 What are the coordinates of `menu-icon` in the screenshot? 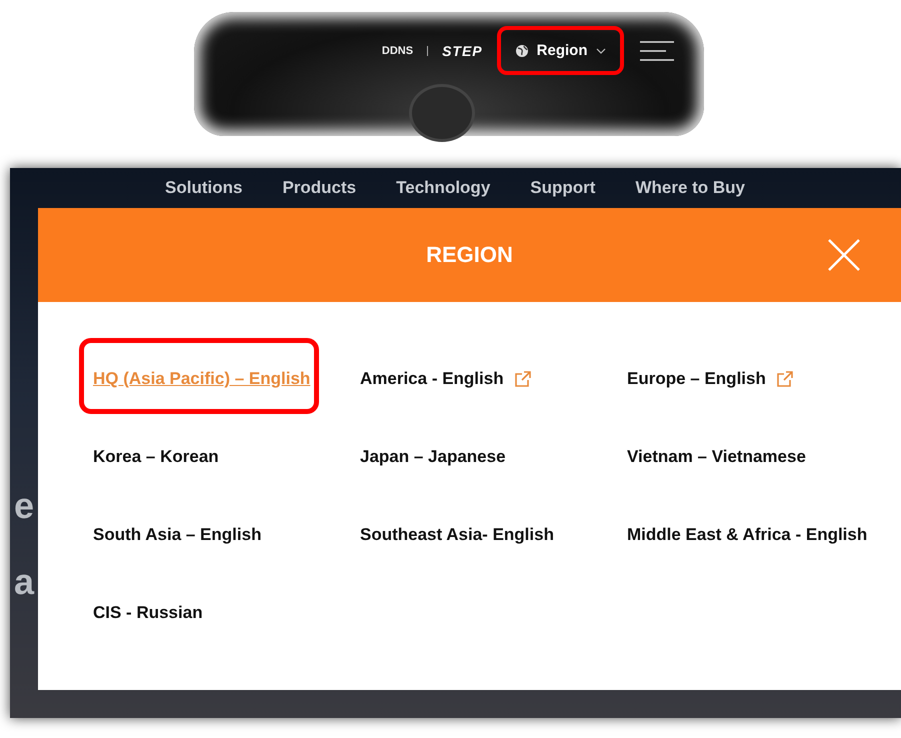 It's located at (656, 51).